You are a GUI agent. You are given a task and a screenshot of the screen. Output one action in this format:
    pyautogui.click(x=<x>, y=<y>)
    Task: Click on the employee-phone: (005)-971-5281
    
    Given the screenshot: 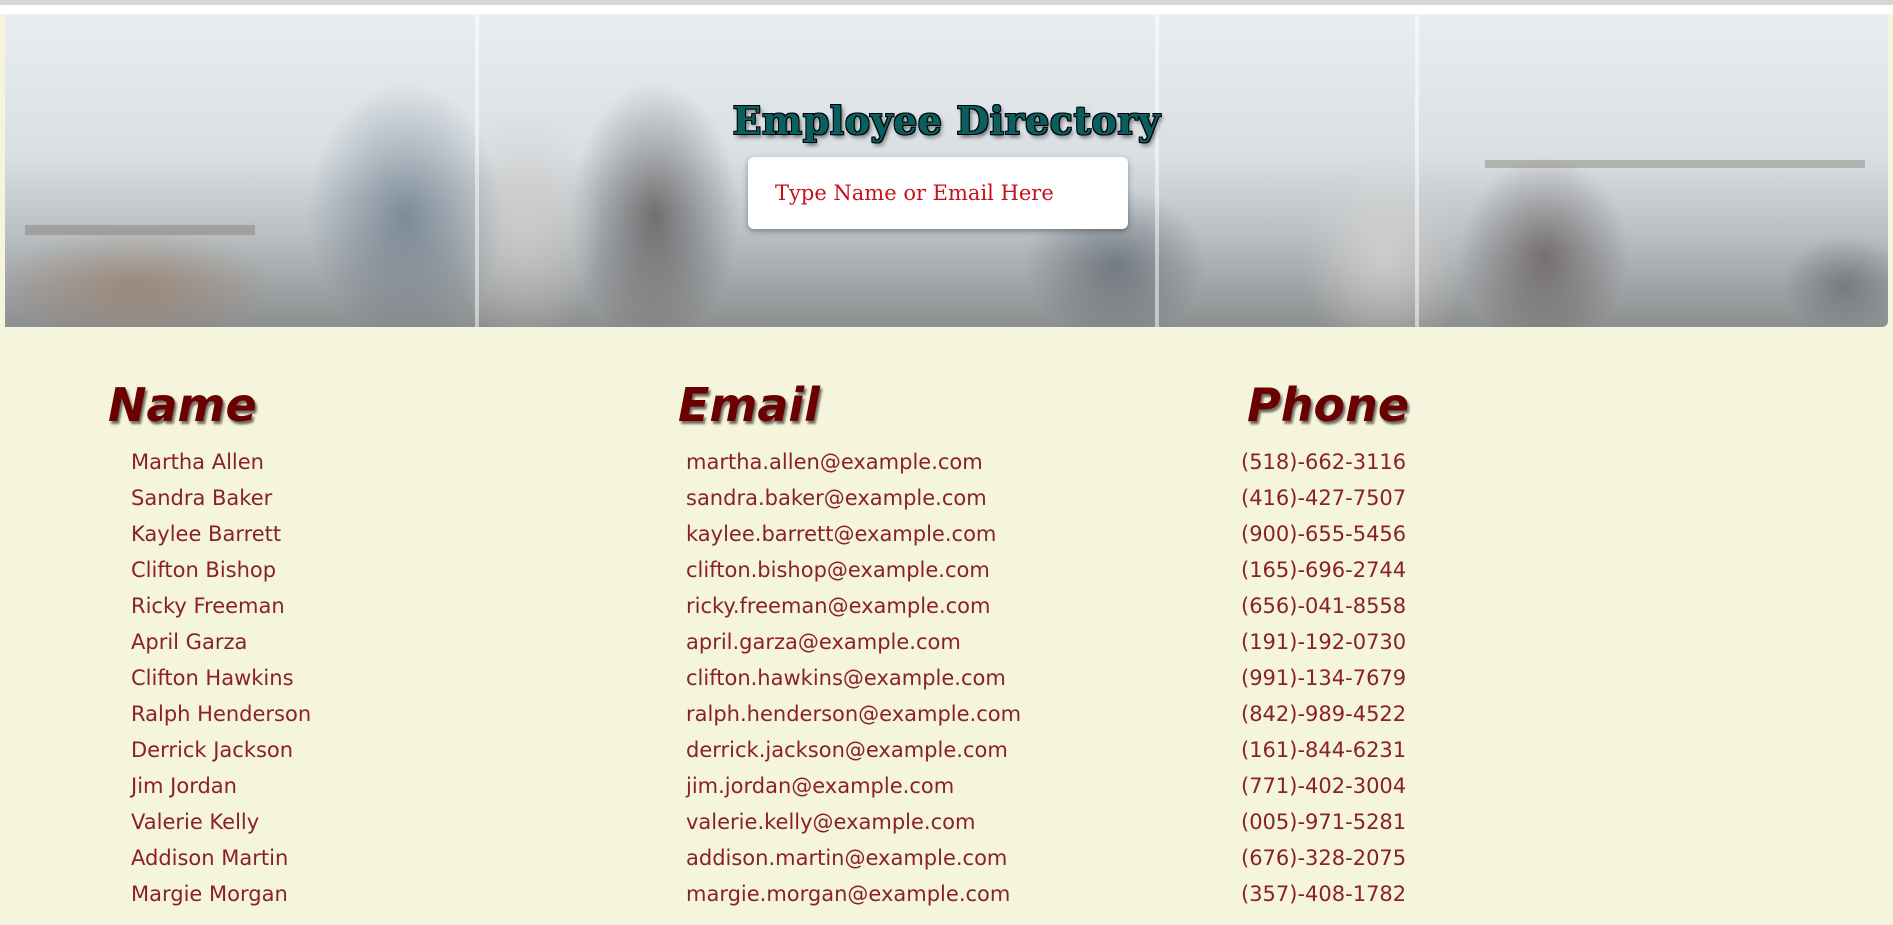 What is the action you would take?
    pyautogui.click(x=1324, y=822)
    